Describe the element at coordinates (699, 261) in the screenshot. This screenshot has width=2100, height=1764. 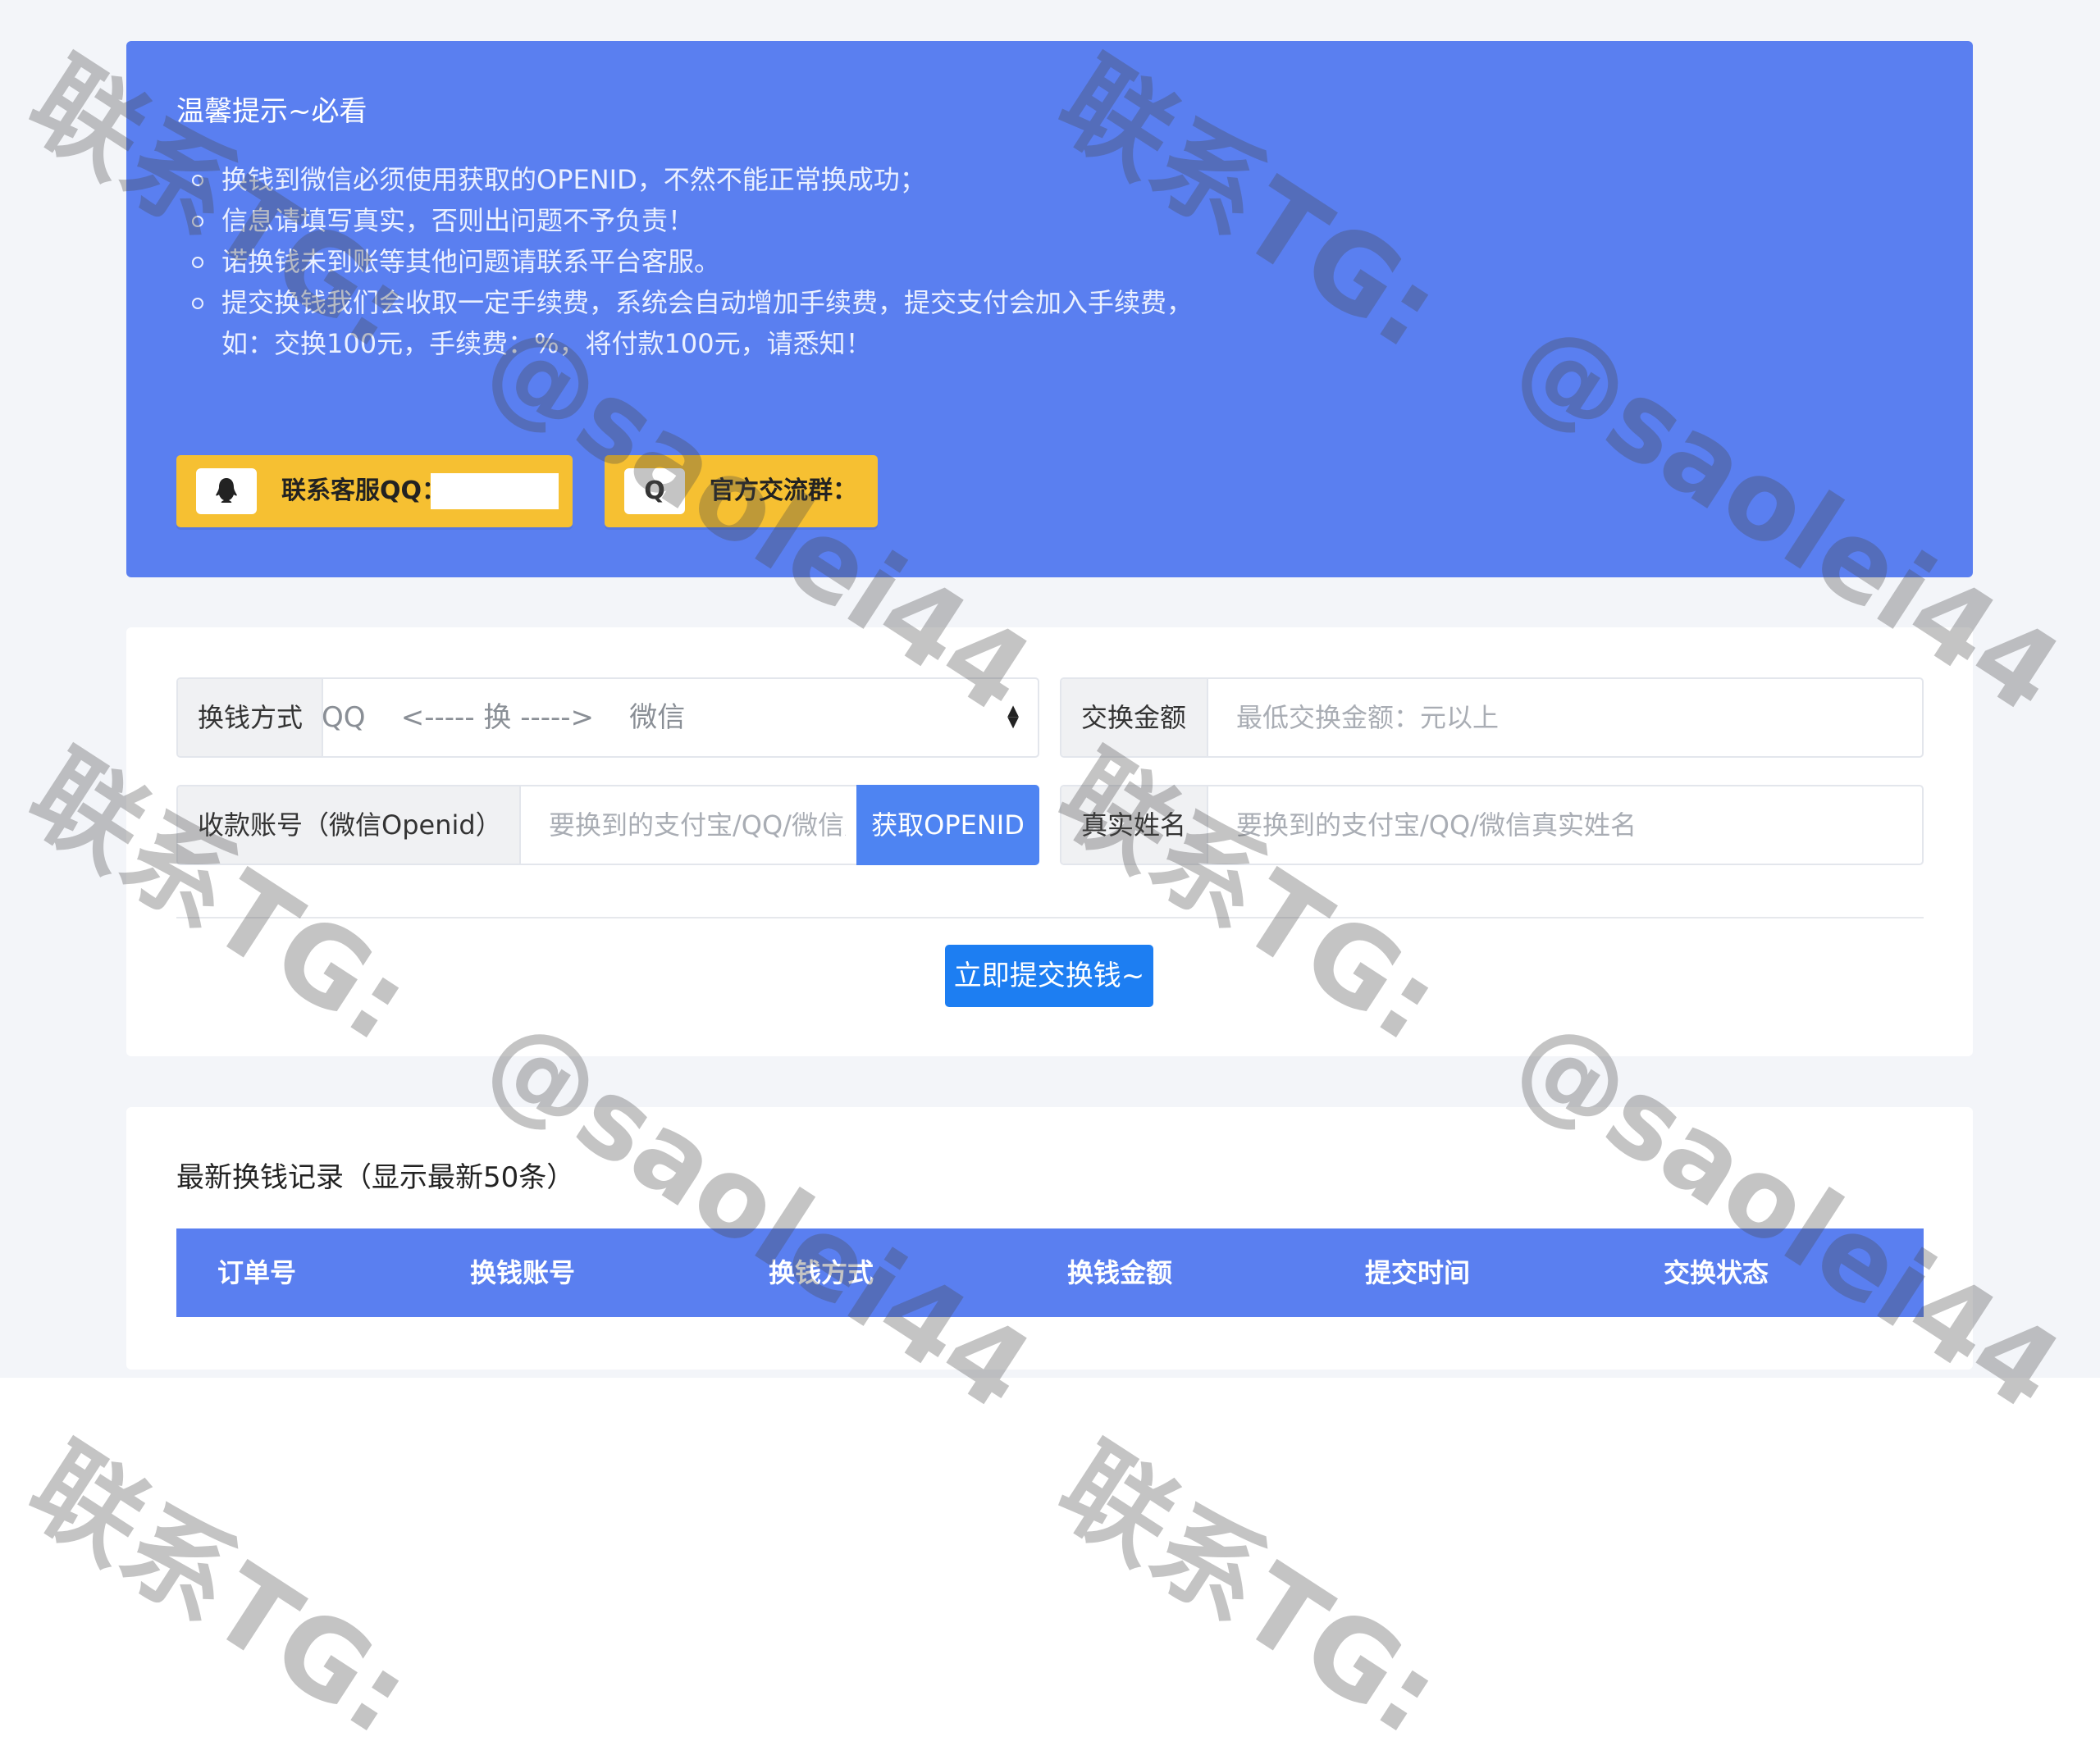
I see `notice-item: 诺换钱未到账等其他问题请联系平台客服。` at that location.